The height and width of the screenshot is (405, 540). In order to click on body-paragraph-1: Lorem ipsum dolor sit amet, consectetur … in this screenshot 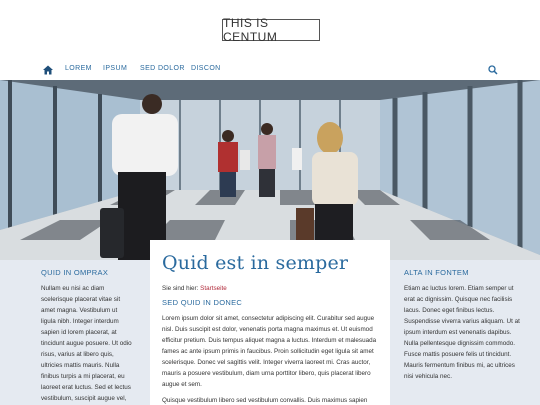, I will do `click(269, 351)`.